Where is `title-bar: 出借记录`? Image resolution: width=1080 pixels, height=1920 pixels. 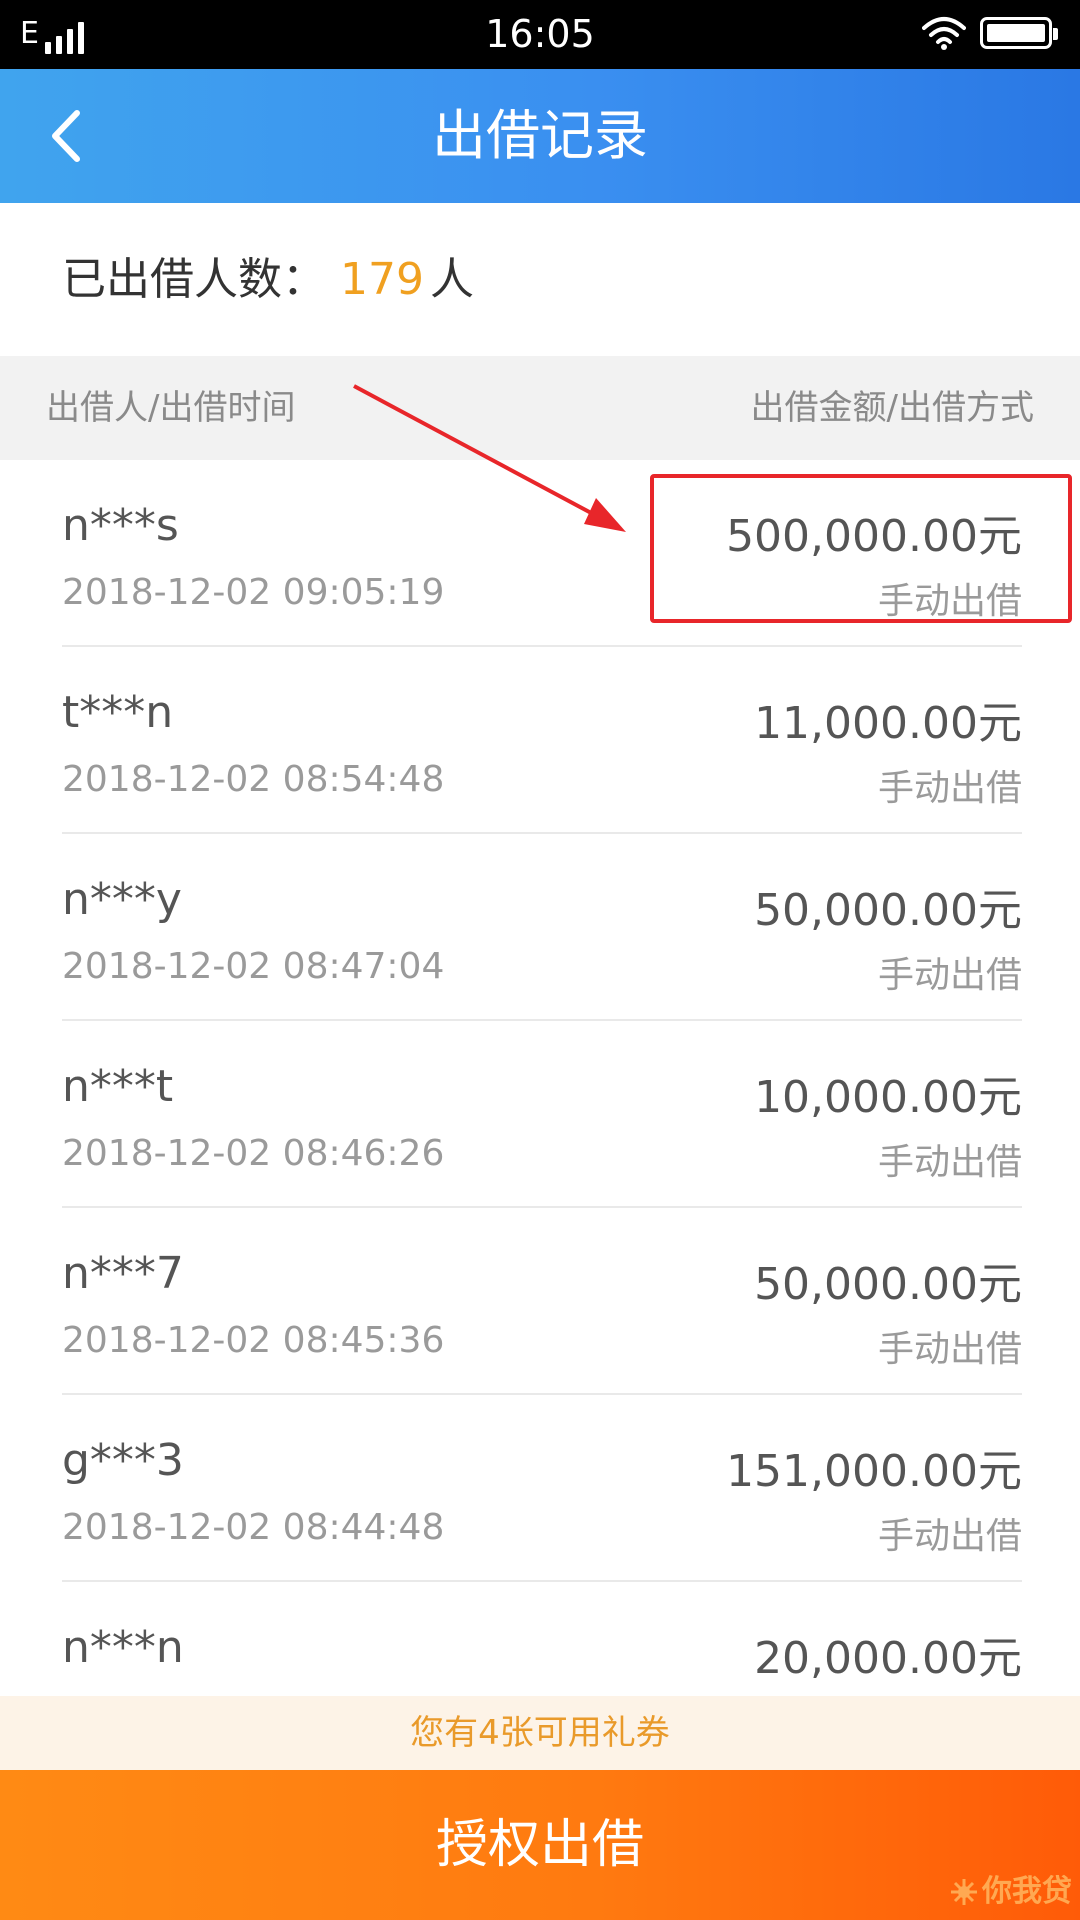 title-bar: 出借记录 is located at coordinates (540, 136).